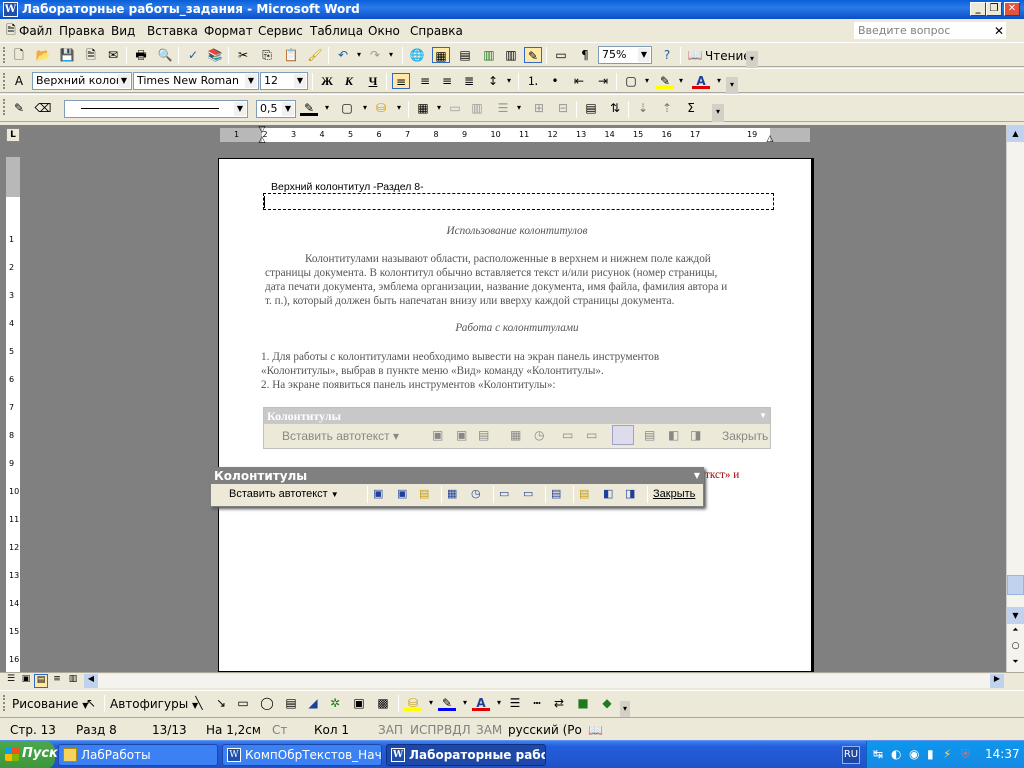 This screenshot has height=768, width=1024. What do you see at coordinates (291, 703) in the screenshot?
I see `textbox-icon: ▤` at bounding box center [291, 703].